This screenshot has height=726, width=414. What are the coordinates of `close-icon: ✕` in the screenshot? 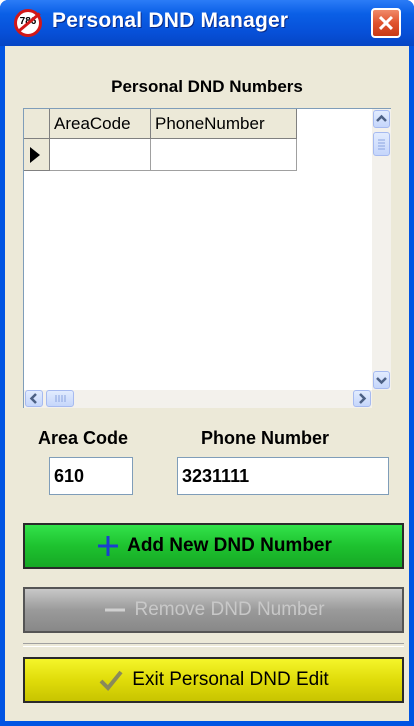 It's located at (386, 23).